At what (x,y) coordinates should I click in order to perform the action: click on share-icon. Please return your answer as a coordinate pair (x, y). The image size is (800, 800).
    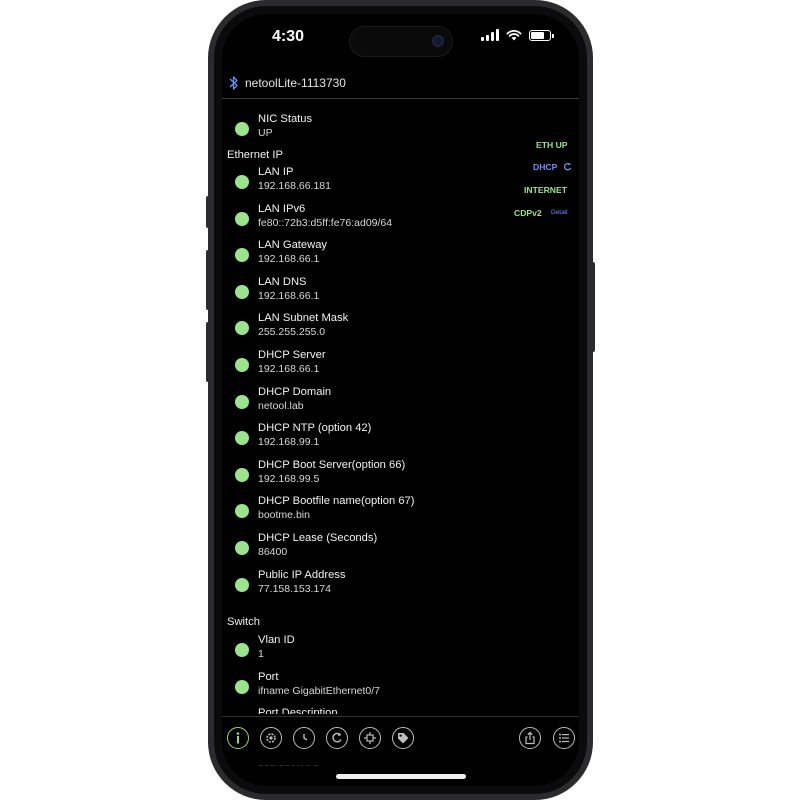
    Looking at the image, I should click on (530, 738).